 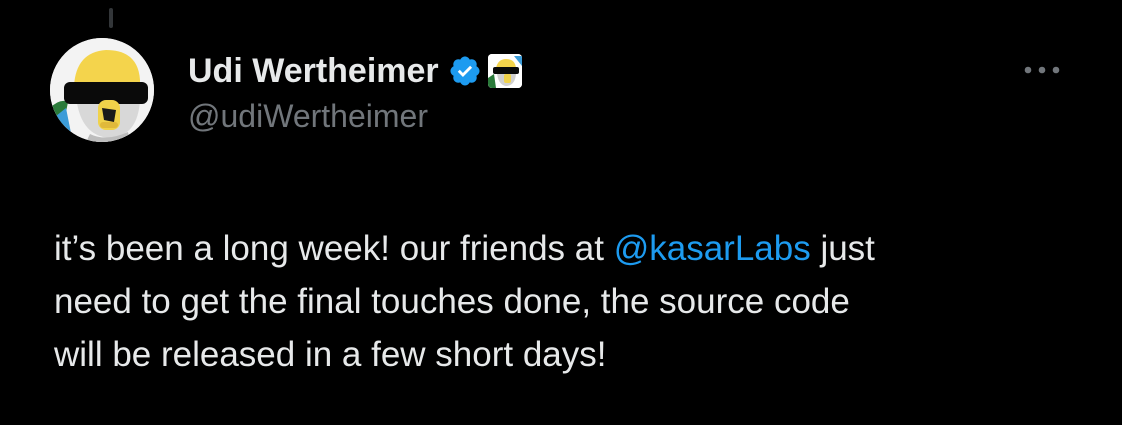 What do you see at coordinates (842, 248) in the screenshot?
I see `tweet-text-segment: just` at bounding box center [842, 248].